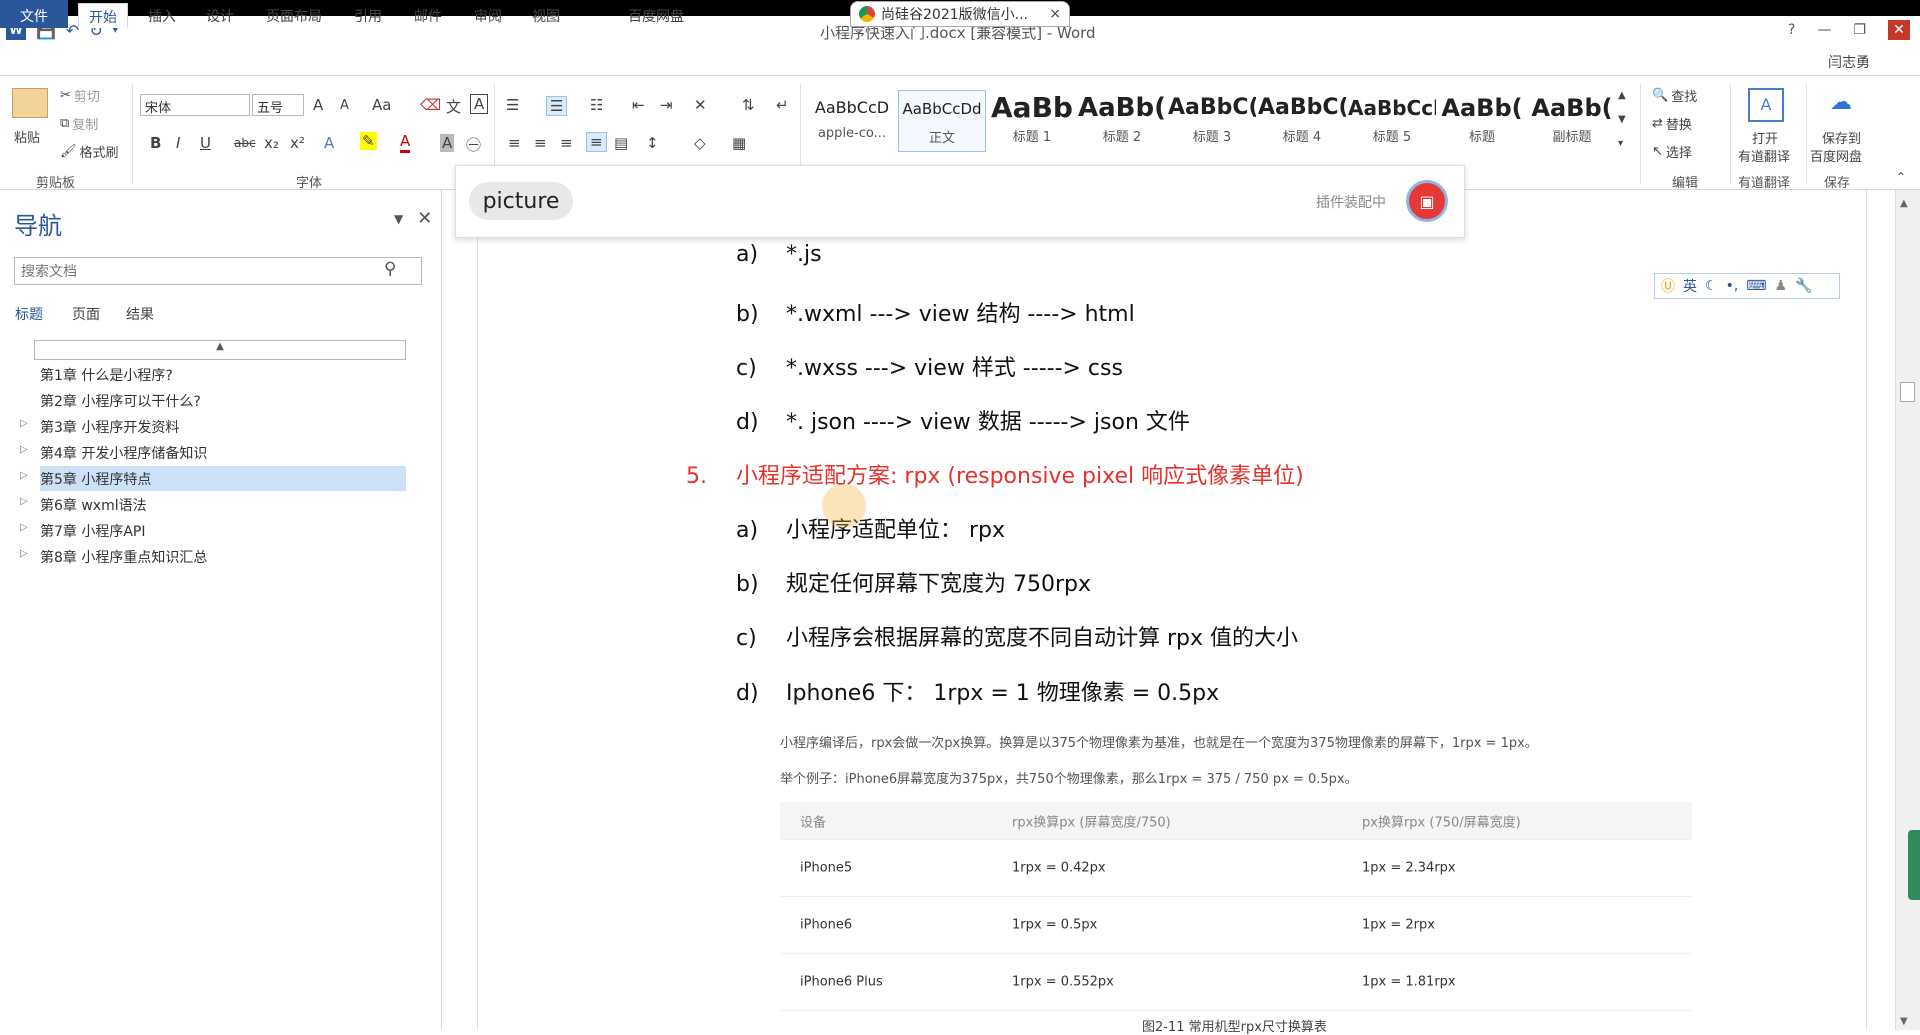 This screenshot has height=1035, width=1920. What do you see at coordinates (1899, 30) in the screenshot?
I see `close-window-button: ✕` at bounding box center [1899, 30].